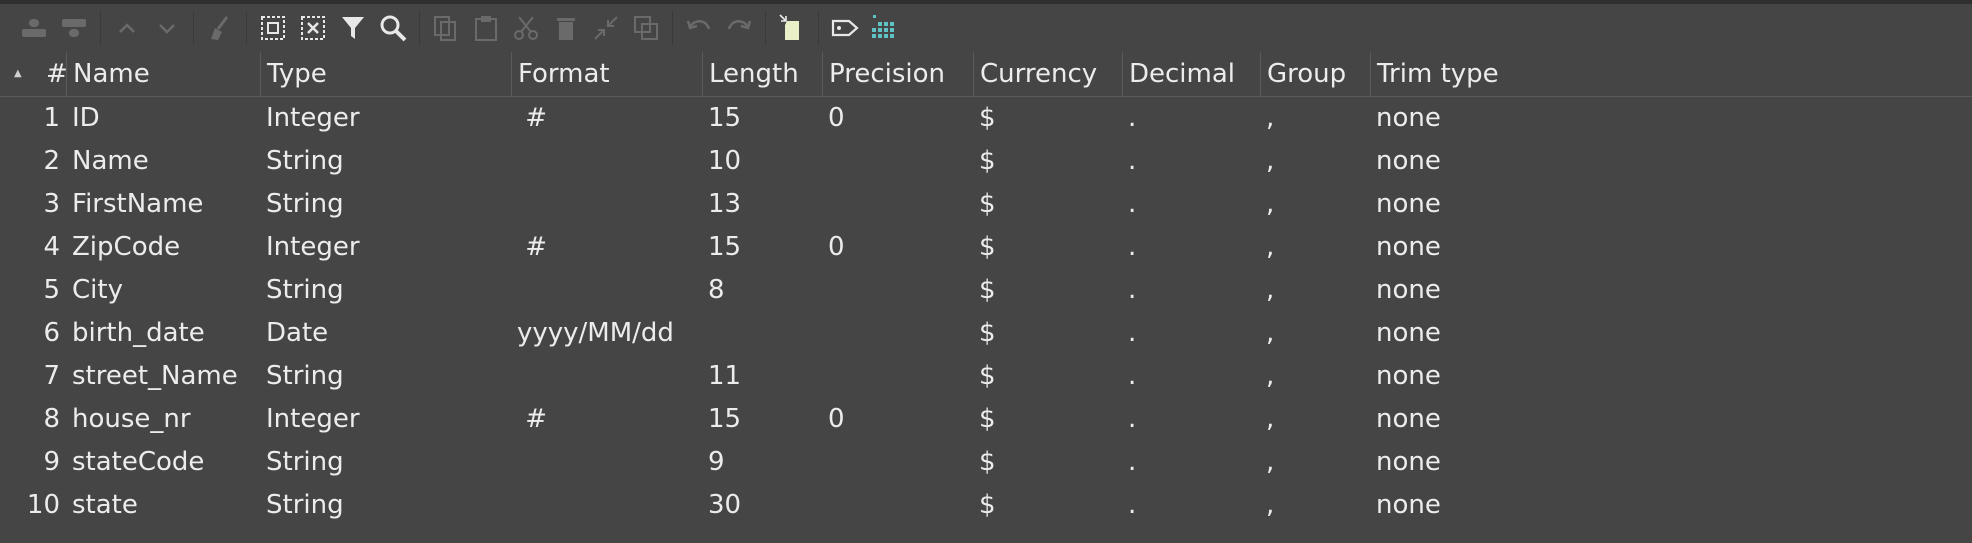 The width and height of the screenshot is (1972, 543). I want to click on copy-icon, so click(446, 28).